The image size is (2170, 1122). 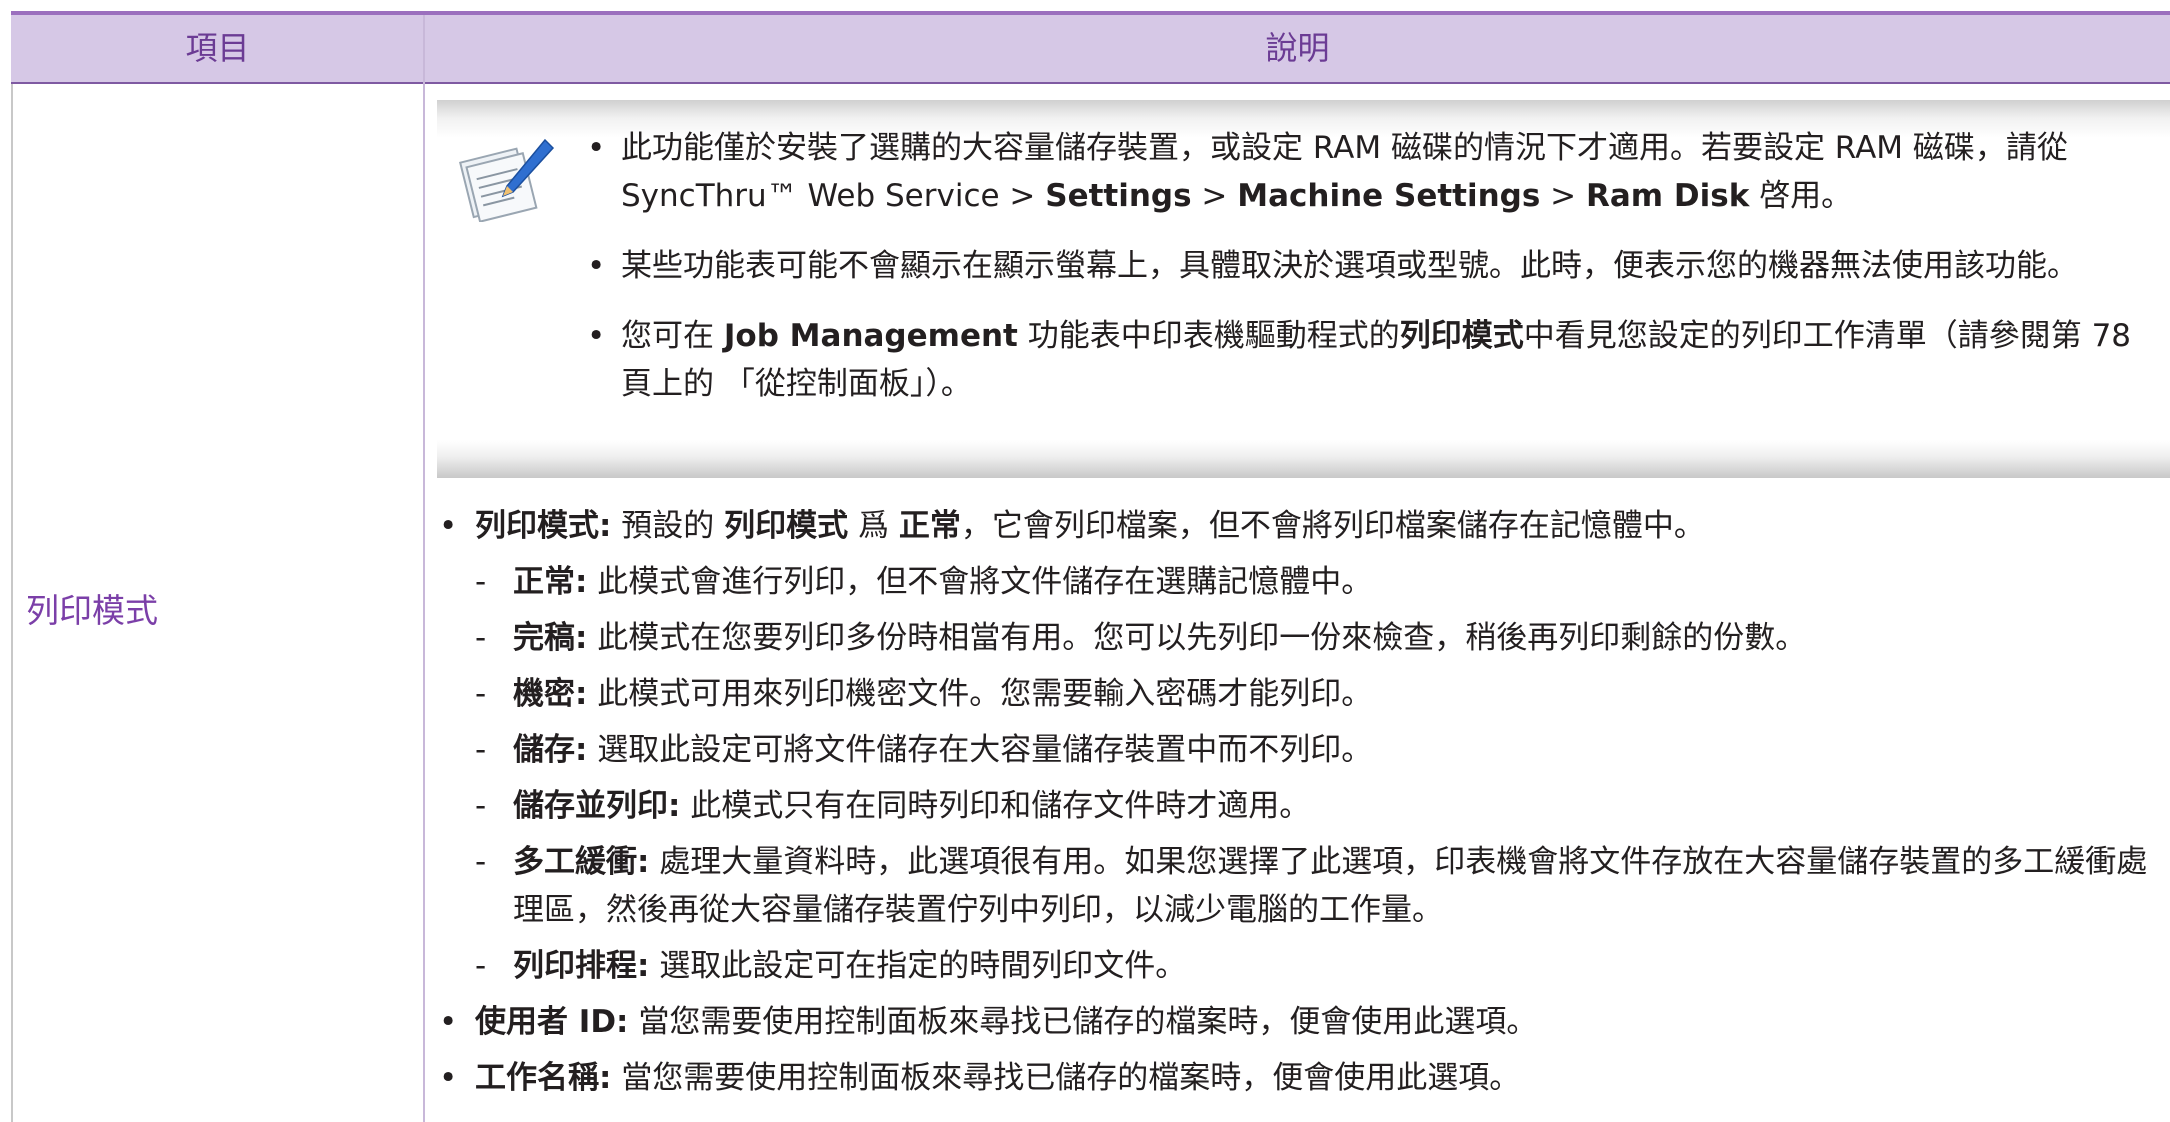 What do you see at coordinates (424, 568) in the screenshot?
I see `column-divider` at bounding box center [424, 568].